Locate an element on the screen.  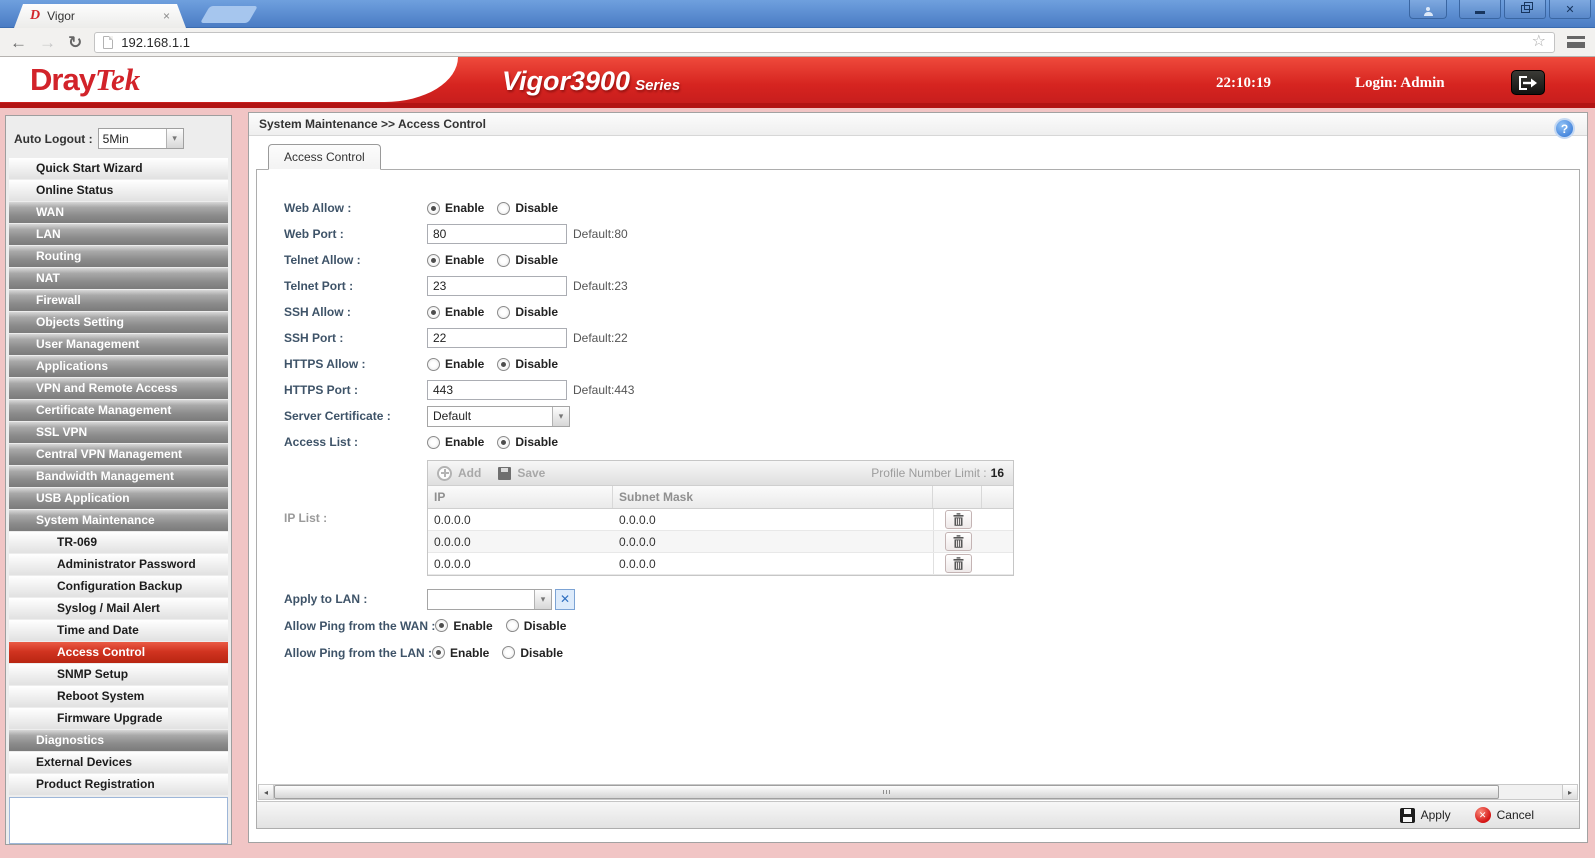
apply-to-lan-select: ▾ is located at coordinates (489, 599).